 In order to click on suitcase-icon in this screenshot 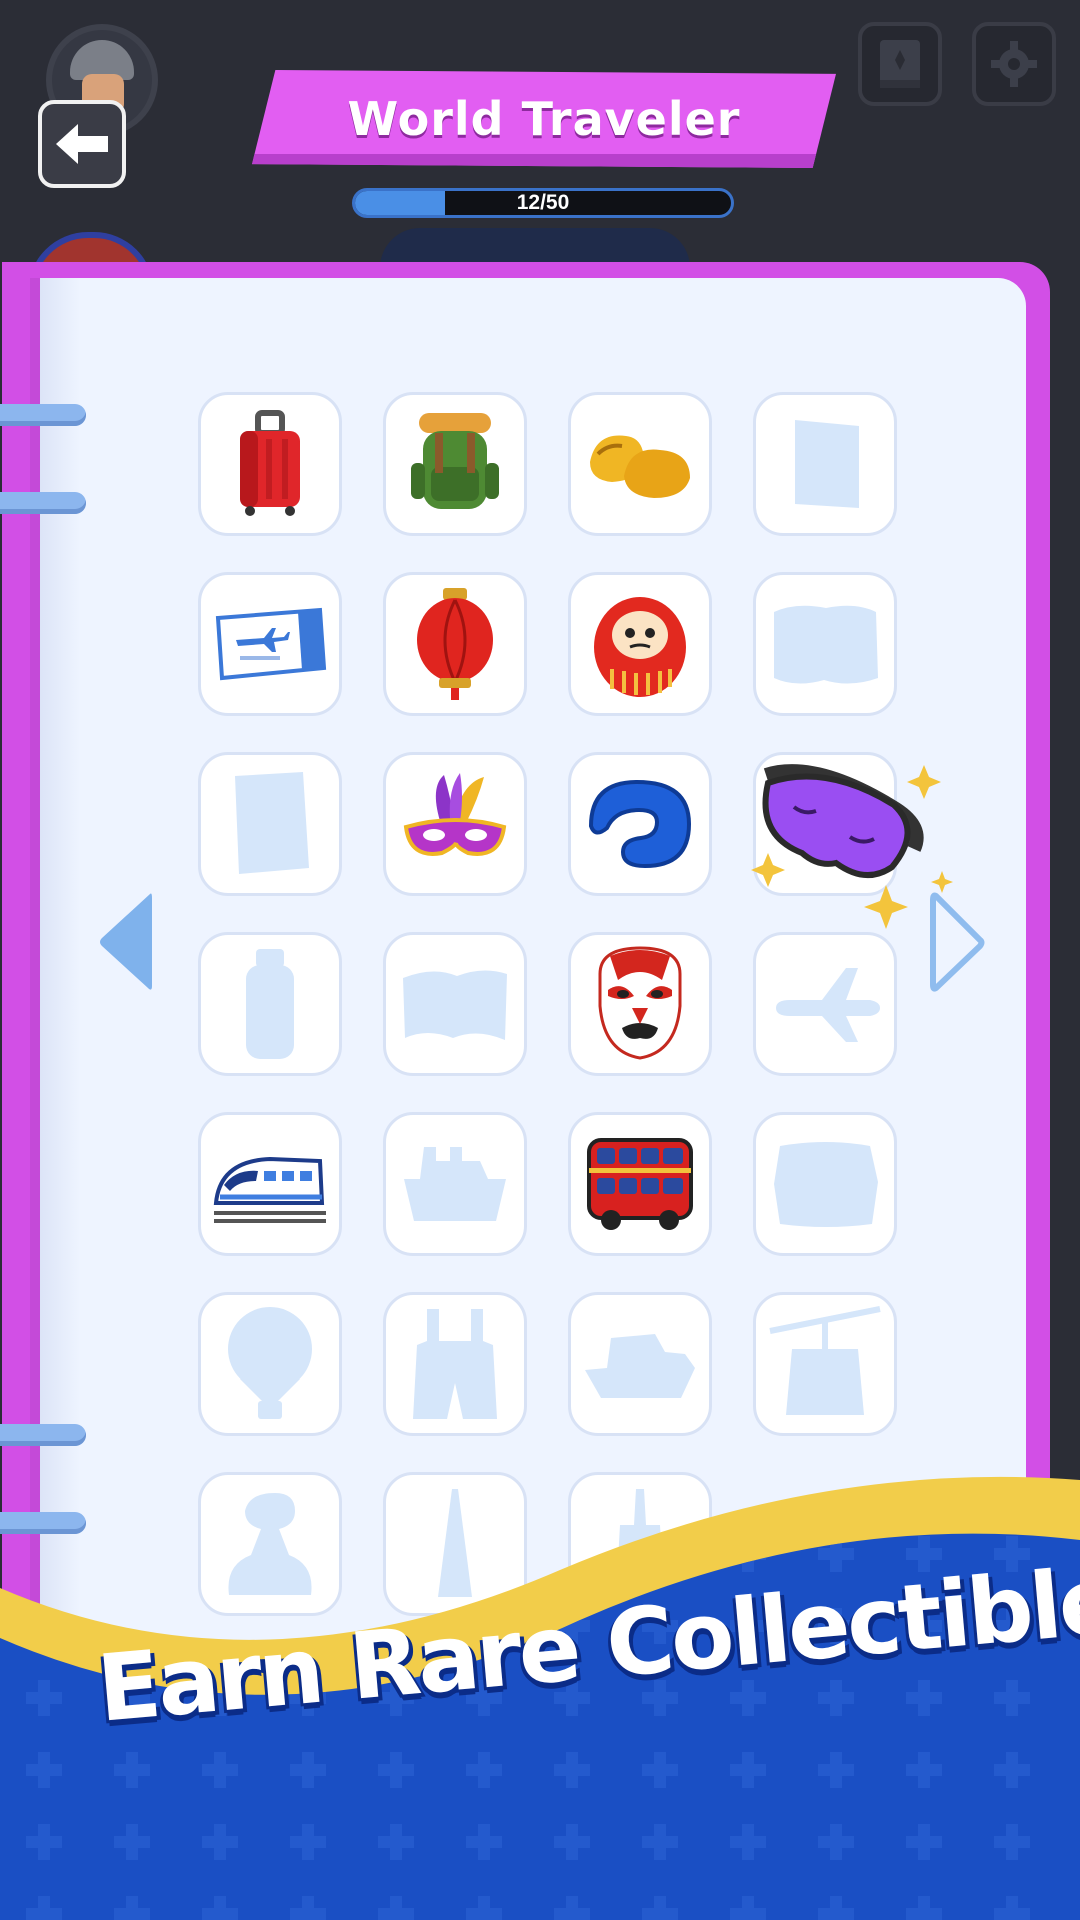, I will do `click(270, 463)`.